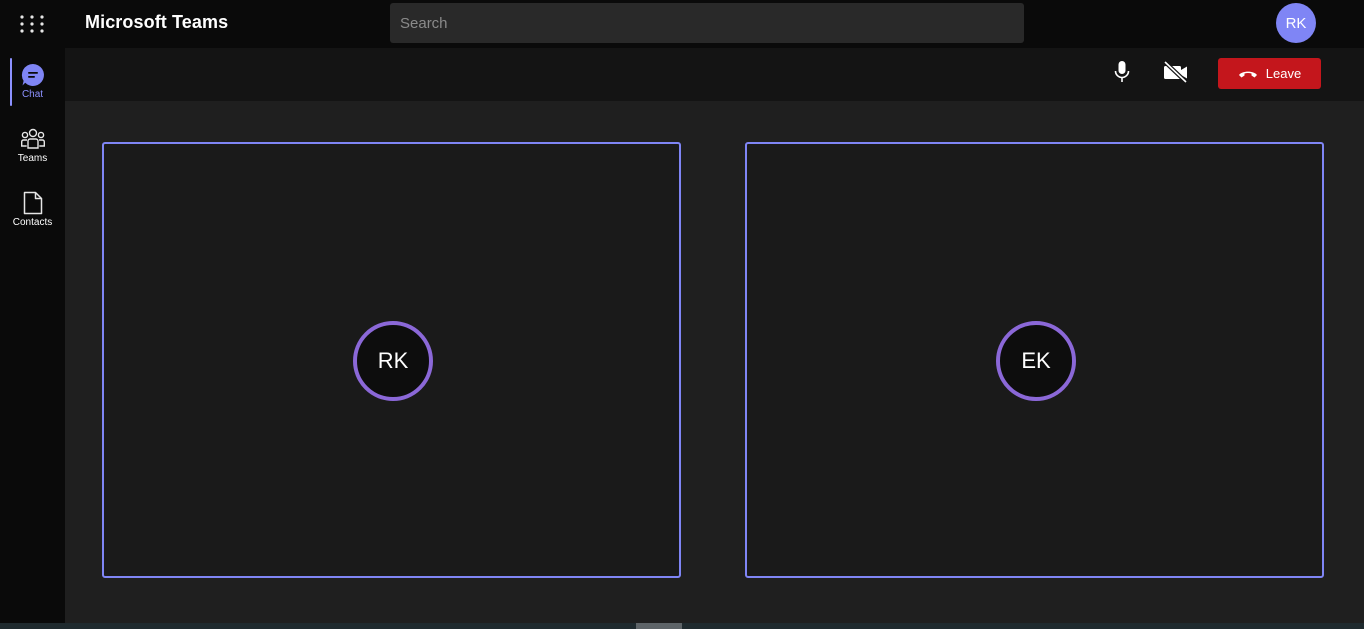  What do you see at coordinates (1283, 73) in the screenshot?
I see `leave-label: Leave` at bounding box center [1283, 73].